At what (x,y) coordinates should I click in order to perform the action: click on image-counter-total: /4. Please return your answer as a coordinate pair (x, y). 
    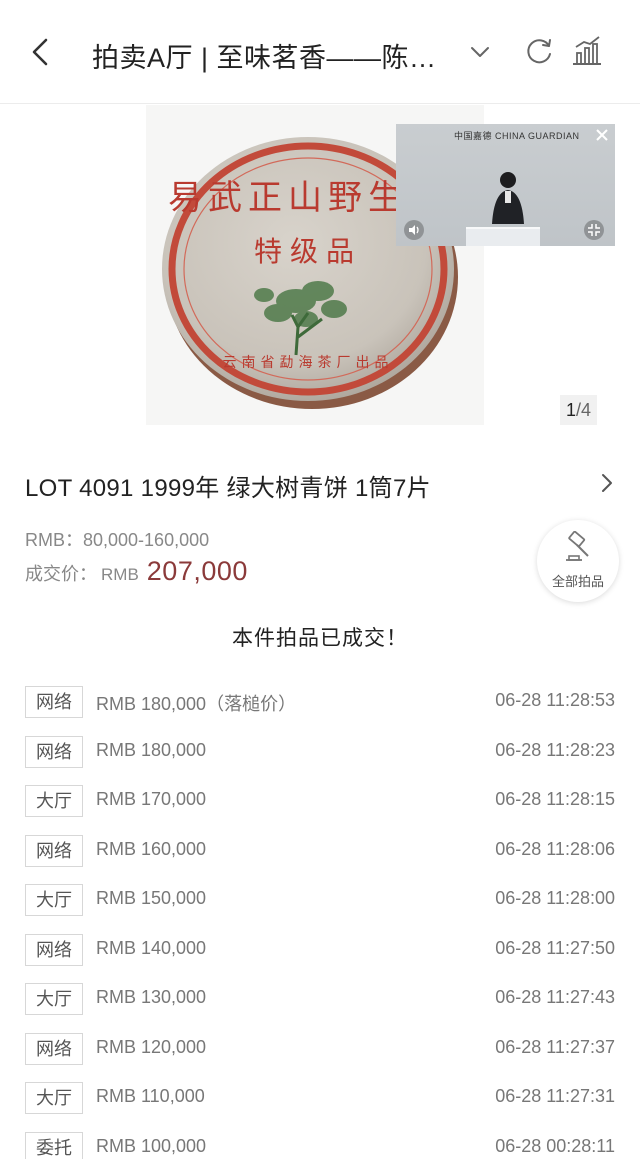
    Looking at the image, I should click on (584, 410).